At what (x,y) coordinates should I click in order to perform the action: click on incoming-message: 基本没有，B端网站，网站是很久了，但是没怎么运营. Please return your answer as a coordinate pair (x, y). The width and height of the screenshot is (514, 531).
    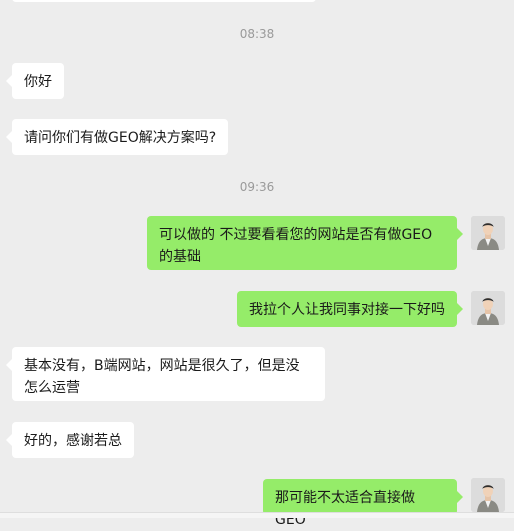
    Looking at the image, I should click on (165, 374).